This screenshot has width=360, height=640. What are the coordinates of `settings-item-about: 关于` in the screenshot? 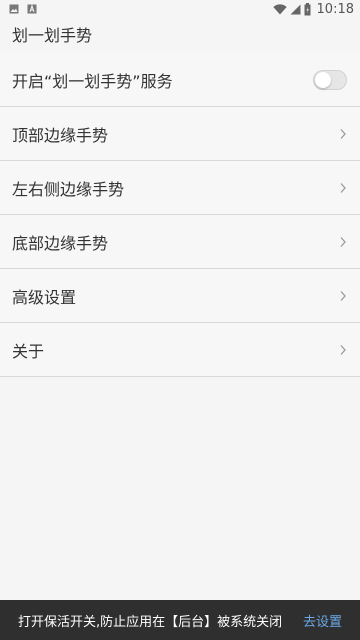 It's located at (180, 350).